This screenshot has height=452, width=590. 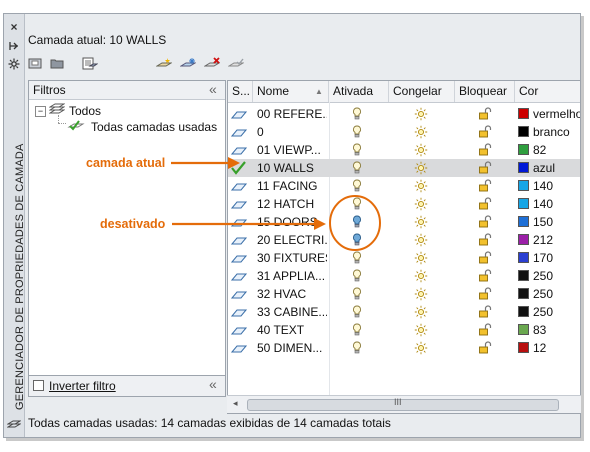 What do you see at coordinates (276, 204) in the screenshot?
I see `annotation-arrows` at bounding box center [276, 204].